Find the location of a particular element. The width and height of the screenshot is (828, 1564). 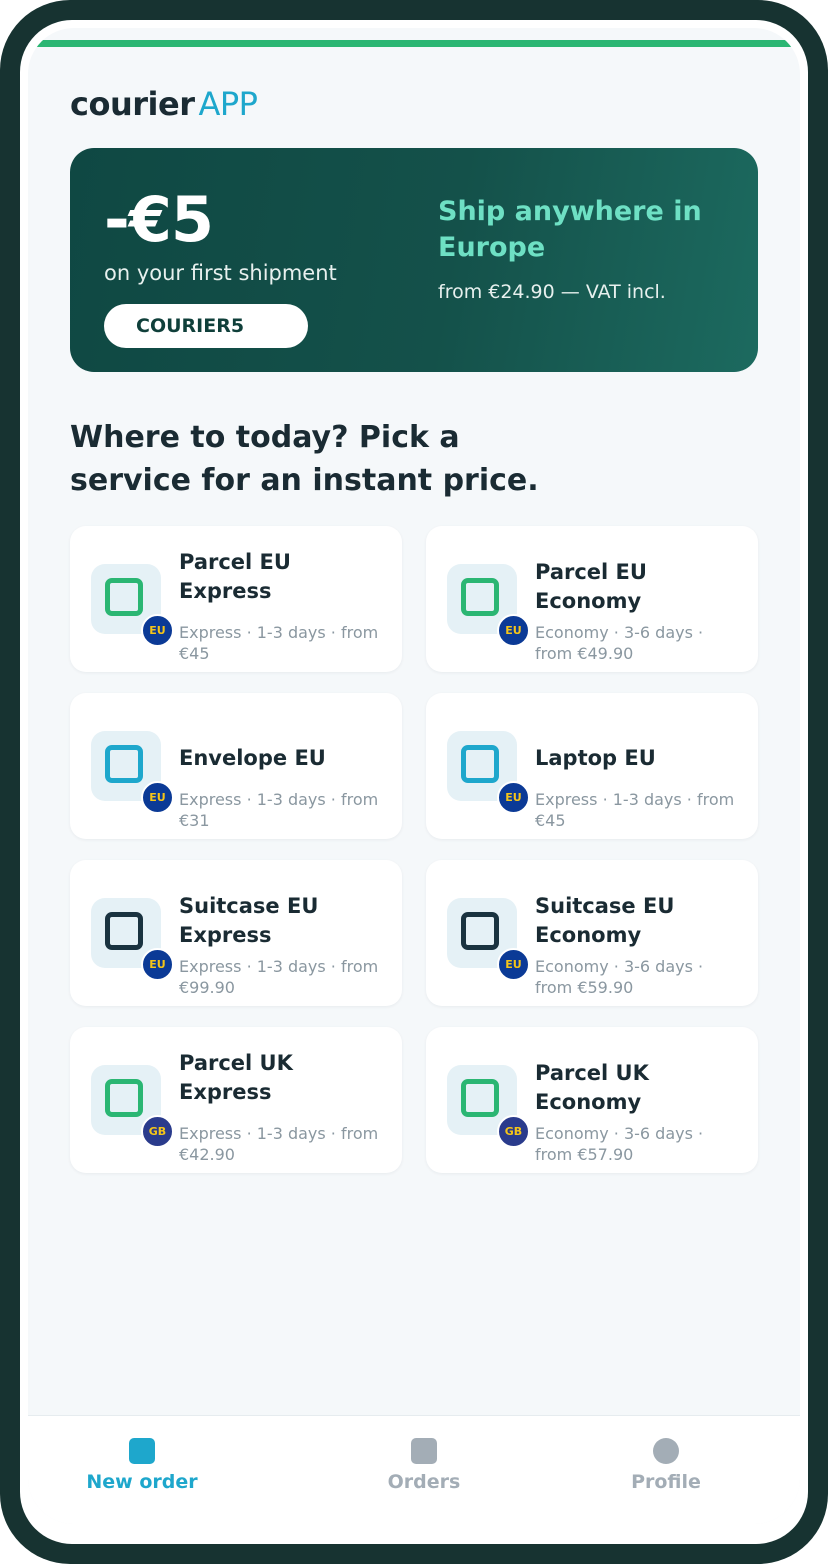

promo-price: from €24.90 — VAT incl. is located at coordinates (552, 292).